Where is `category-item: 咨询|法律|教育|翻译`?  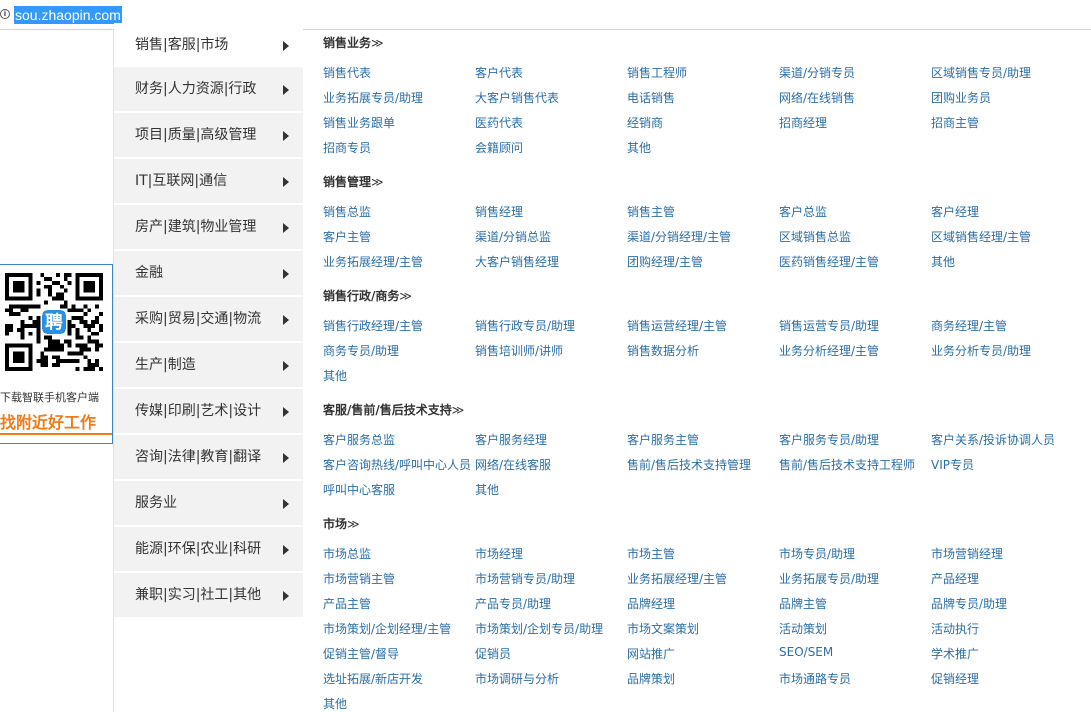 category-item: 咨询|法律|教育|翻译 is located at coordinates (208, 457).